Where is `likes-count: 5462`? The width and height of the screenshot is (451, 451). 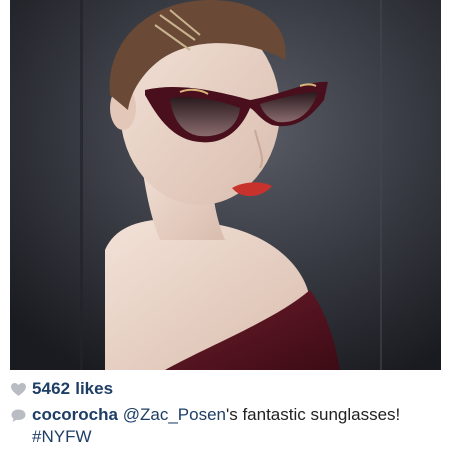 likes-count: 5462 is located at coordinates (51, 389).